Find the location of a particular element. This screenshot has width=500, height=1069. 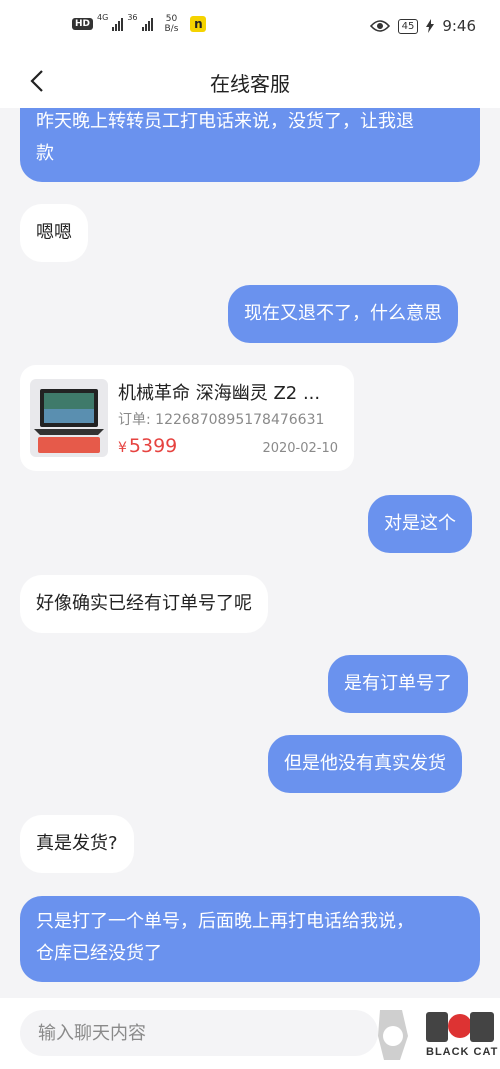

network-speed: 50 B/s is located at coordinates (172, 24).